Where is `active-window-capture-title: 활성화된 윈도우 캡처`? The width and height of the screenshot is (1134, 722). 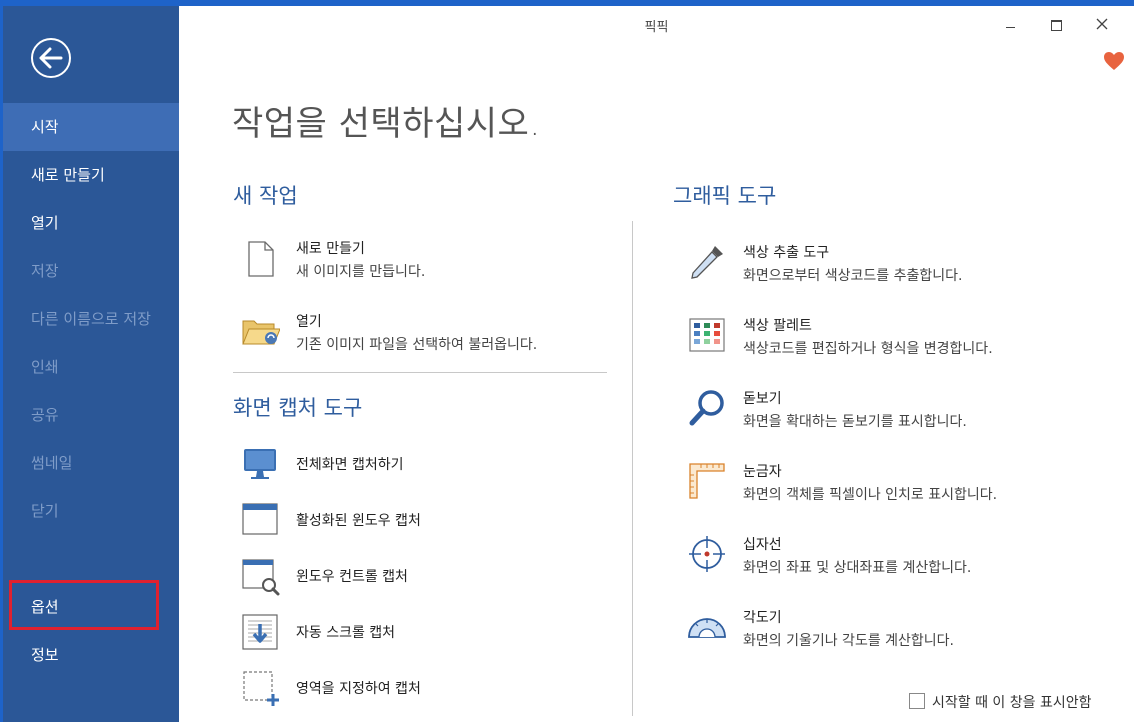 active-window-capture-title: 활성화된 윈도우 캡처 is located at coordinates (358, 521).